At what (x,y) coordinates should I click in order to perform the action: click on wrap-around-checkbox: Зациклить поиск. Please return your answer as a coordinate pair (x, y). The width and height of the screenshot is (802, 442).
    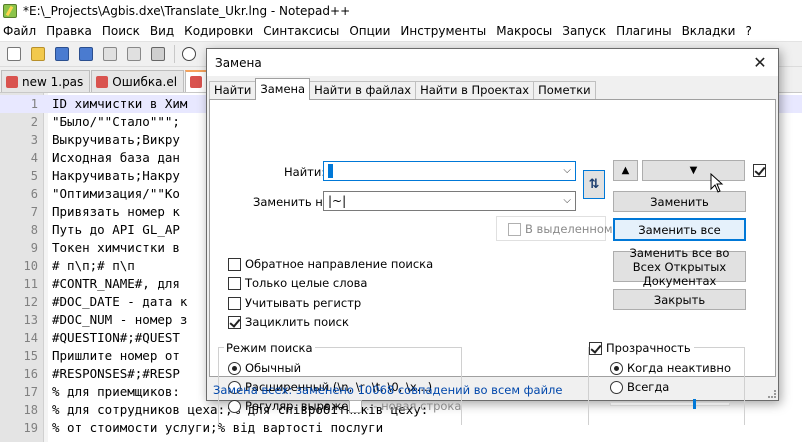
    Looking at the image, I should click on (288, 322).